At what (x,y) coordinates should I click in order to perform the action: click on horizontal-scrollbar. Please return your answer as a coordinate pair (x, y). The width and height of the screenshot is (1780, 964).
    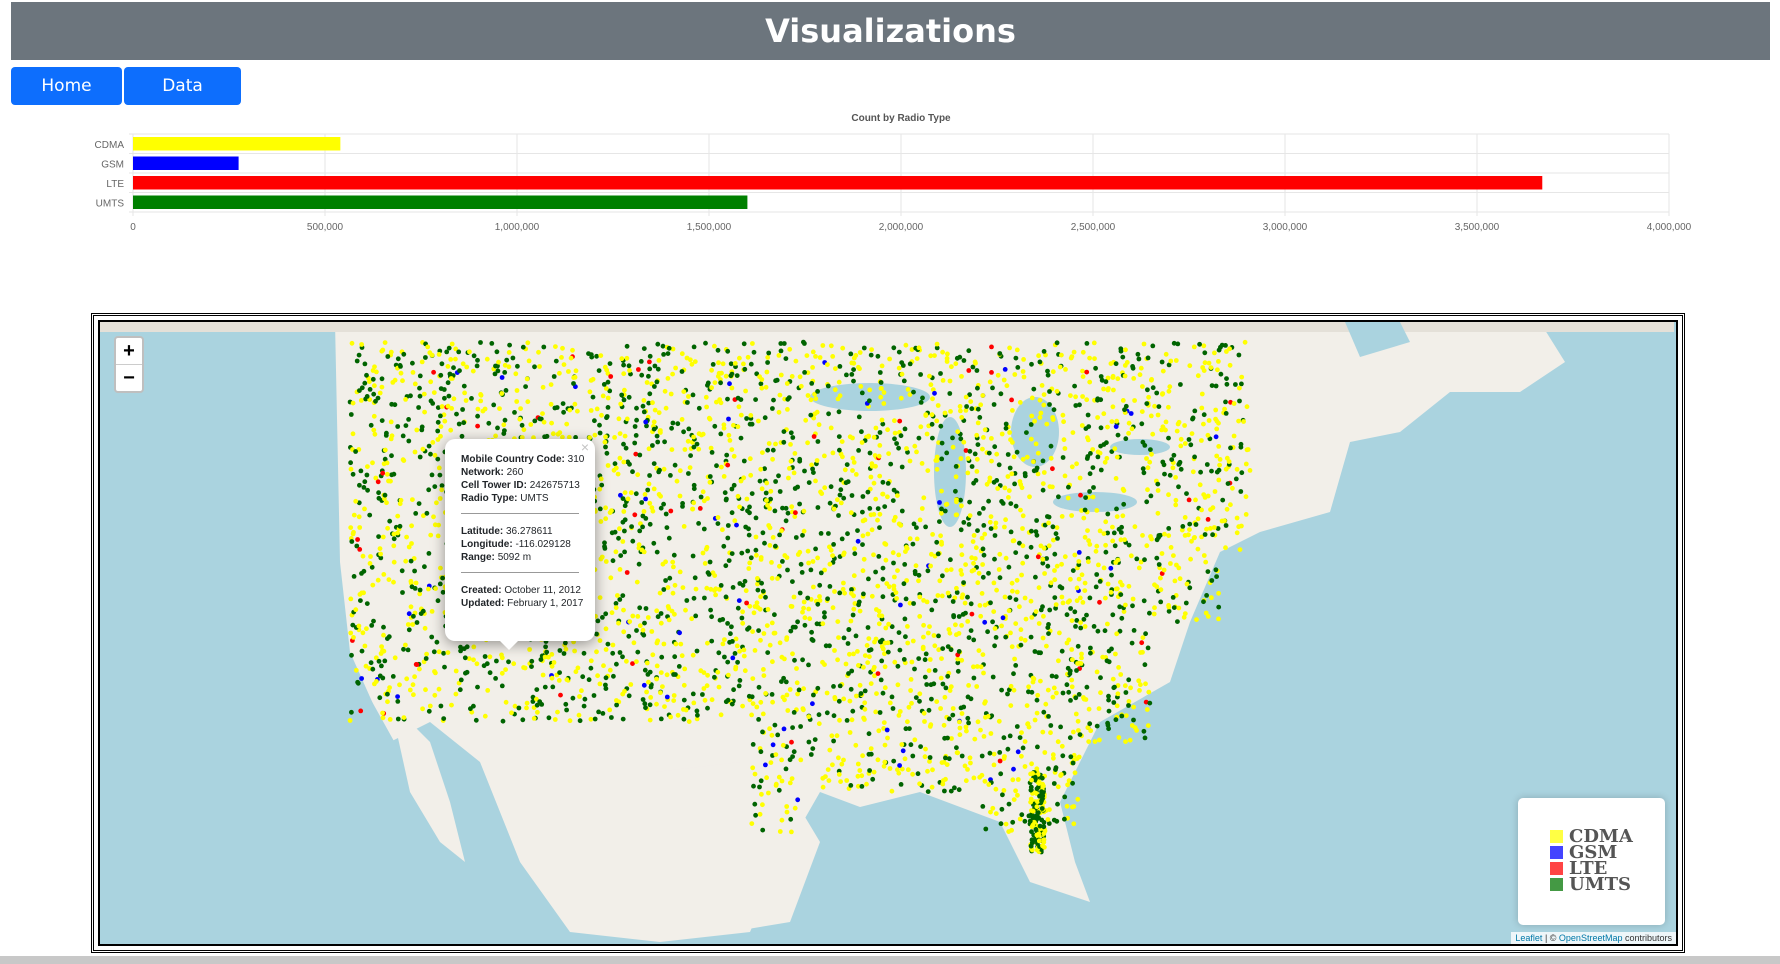
    Looking at the image, I should click on (890, 960).